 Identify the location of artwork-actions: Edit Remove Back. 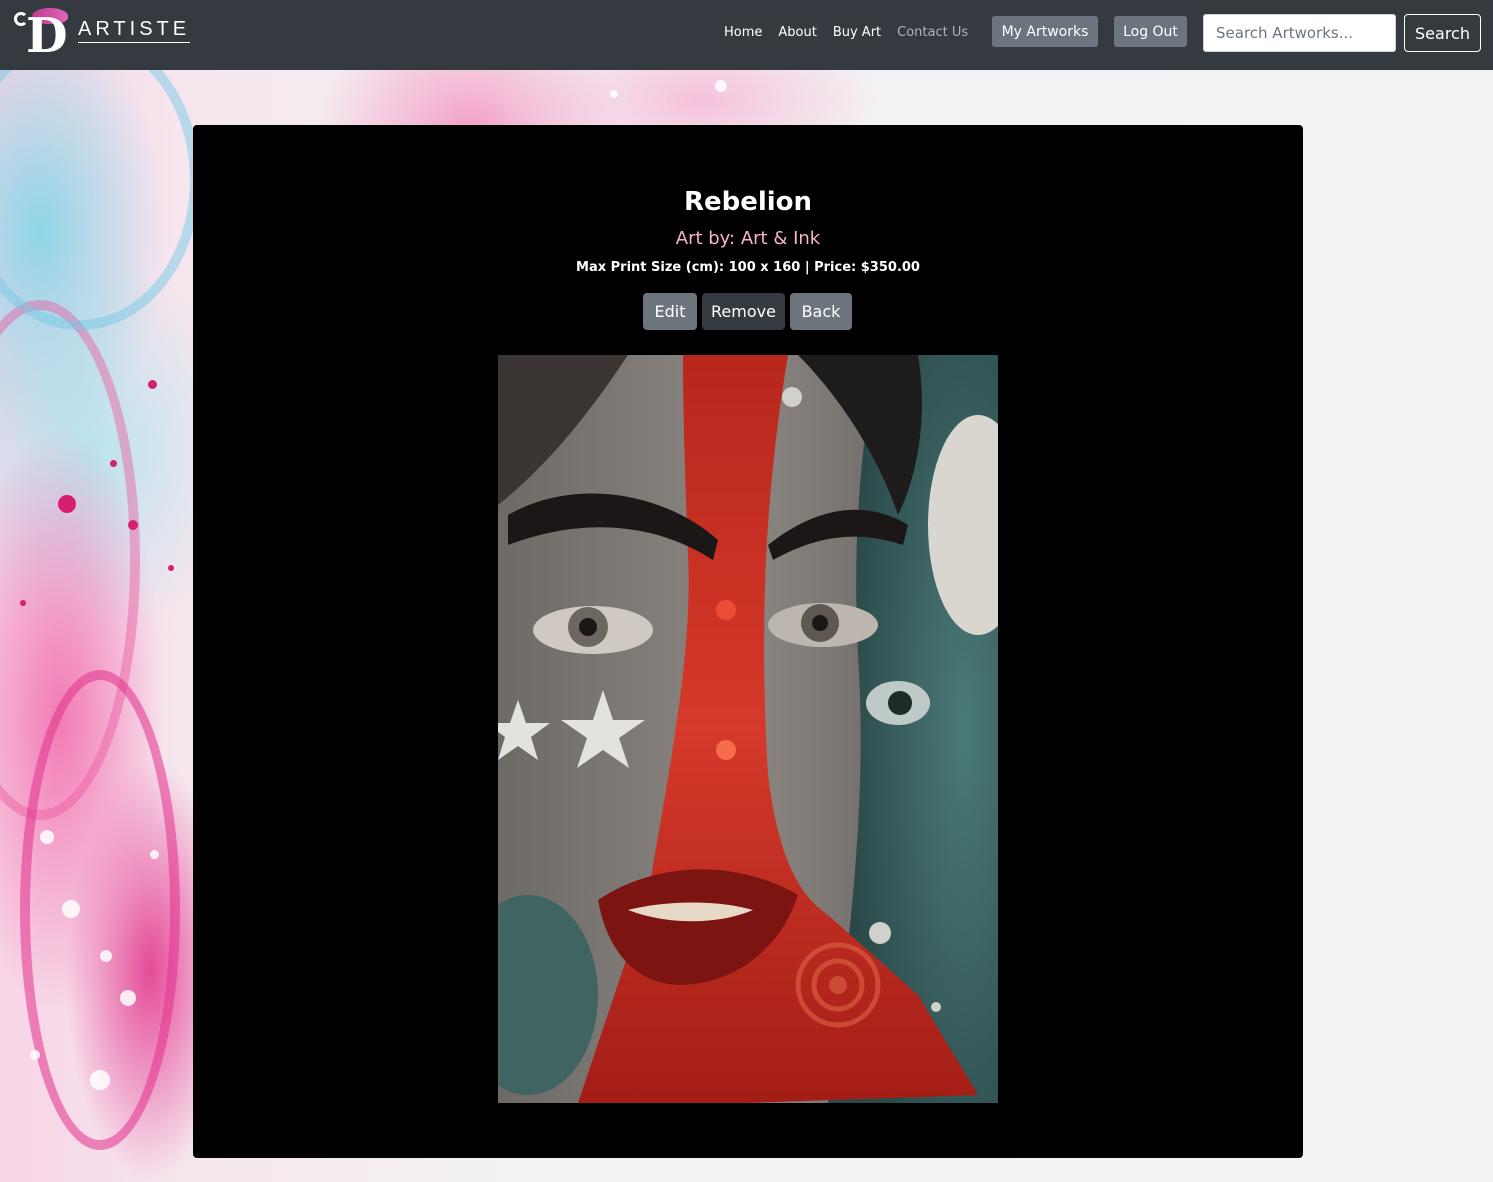
(747, 311).